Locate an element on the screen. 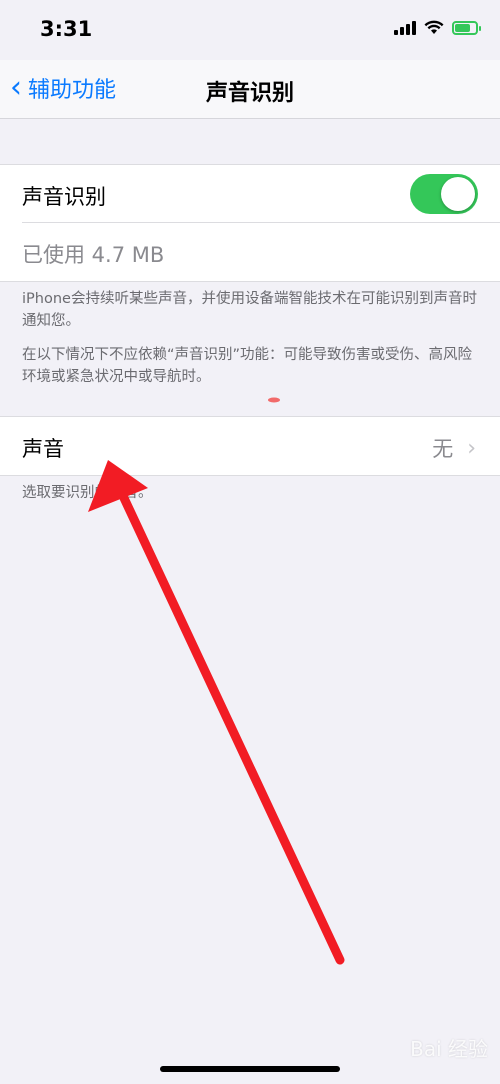  sounds-value-text: 无 is located at coordinates (443, 449).